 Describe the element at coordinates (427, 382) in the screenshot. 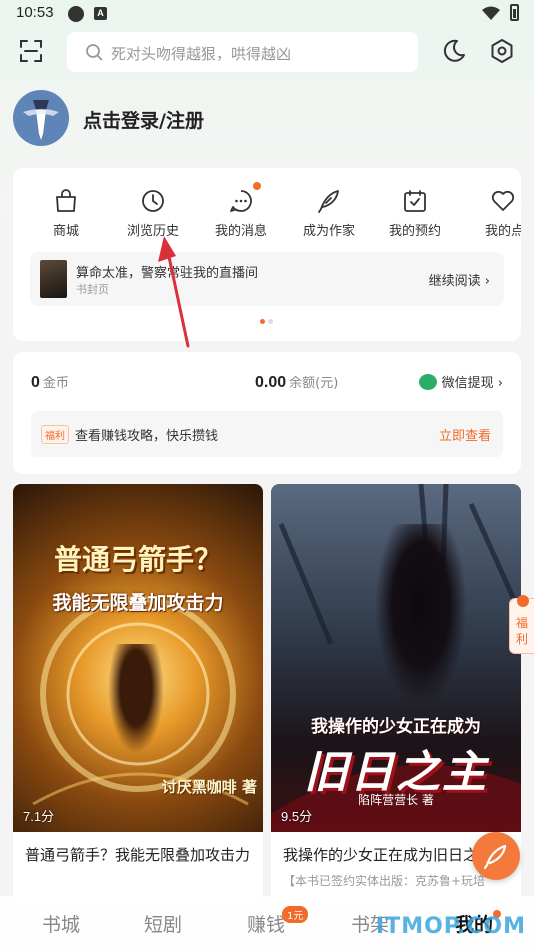

I see `wechat-icon` at that location.